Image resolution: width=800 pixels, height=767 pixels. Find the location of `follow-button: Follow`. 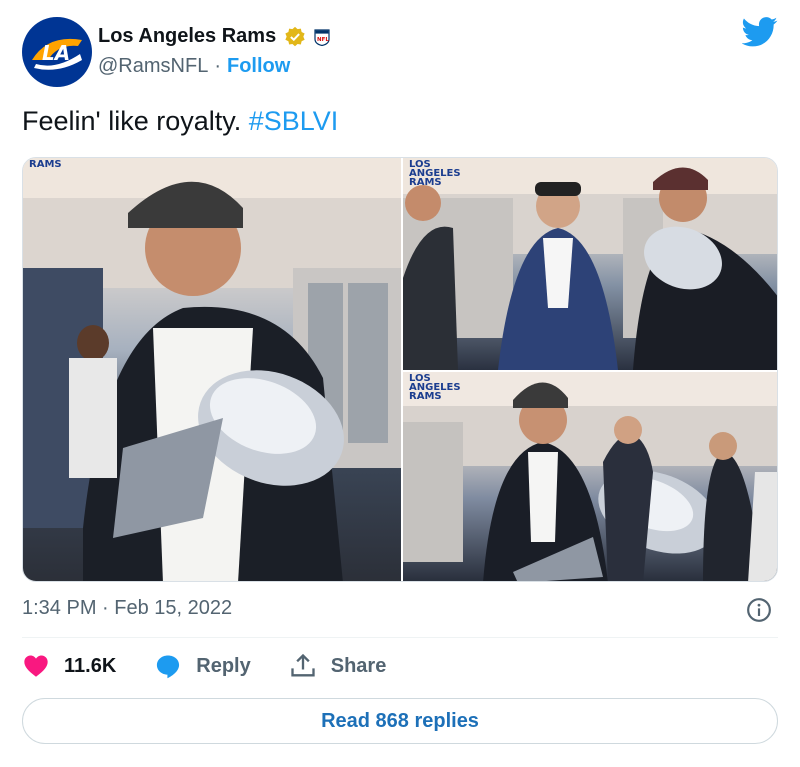

follow-button: Follow is located at coordinates (258, 66).